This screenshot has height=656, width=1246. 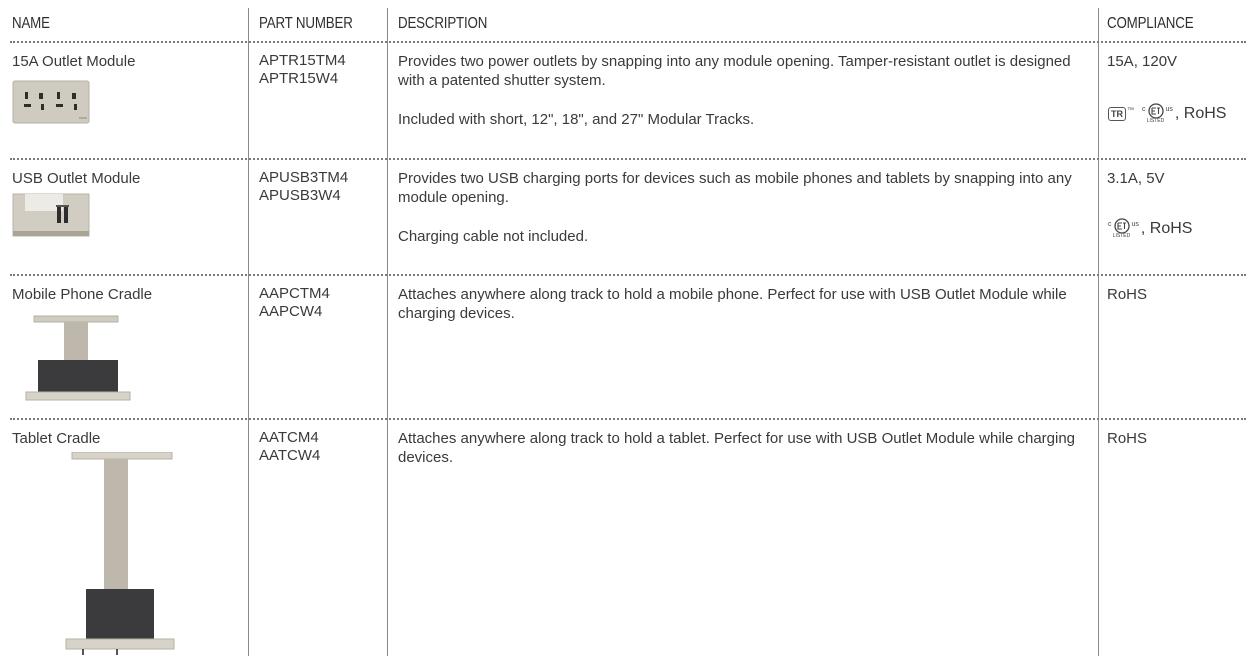 I want to click on outlet-module-image, so click(x=51, y=102).